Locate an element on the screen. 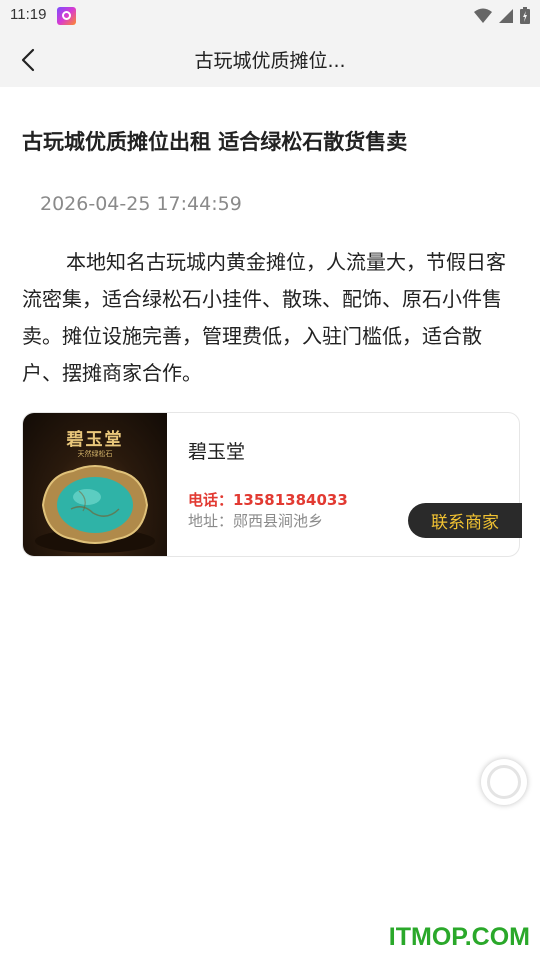 The image size is (540, 960). back-button is located at coordinates (28, 60).